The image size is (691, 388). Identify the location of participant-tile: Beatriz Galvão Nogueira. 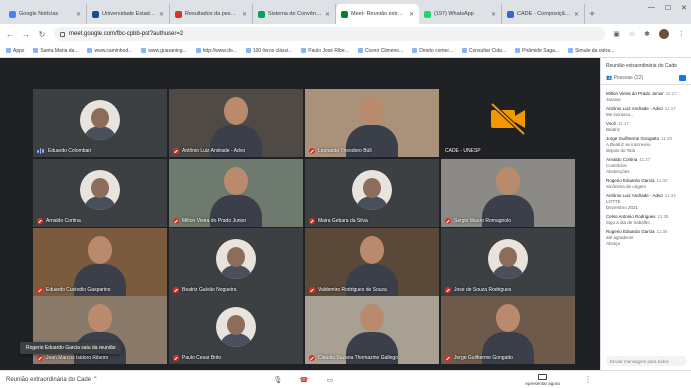
(236, 262).